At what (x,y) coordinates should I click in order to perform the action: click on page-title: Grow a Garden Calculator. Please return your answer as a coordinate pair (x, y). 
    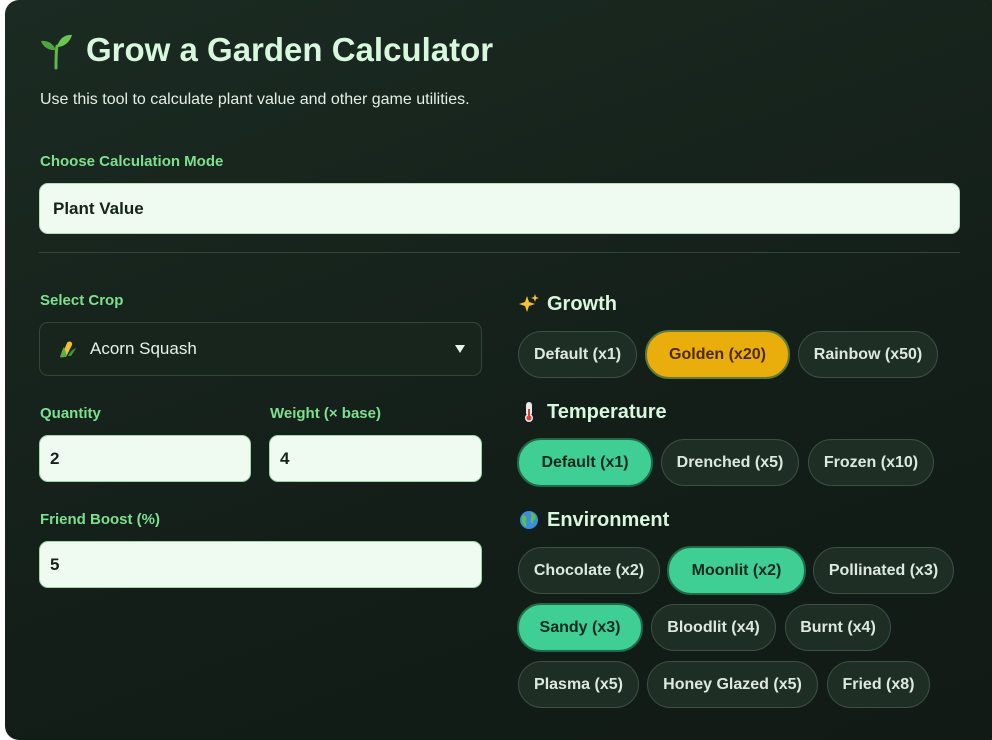
    Looking at the image, I should click on (265, 50).